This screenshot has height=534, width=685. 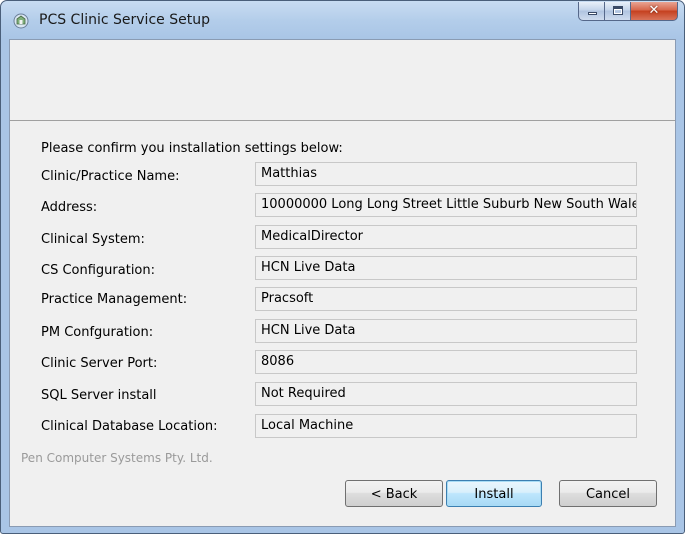 I want to click on title-bar: PCS Clinic Service Setup ✕, so click(x=342, y=20).